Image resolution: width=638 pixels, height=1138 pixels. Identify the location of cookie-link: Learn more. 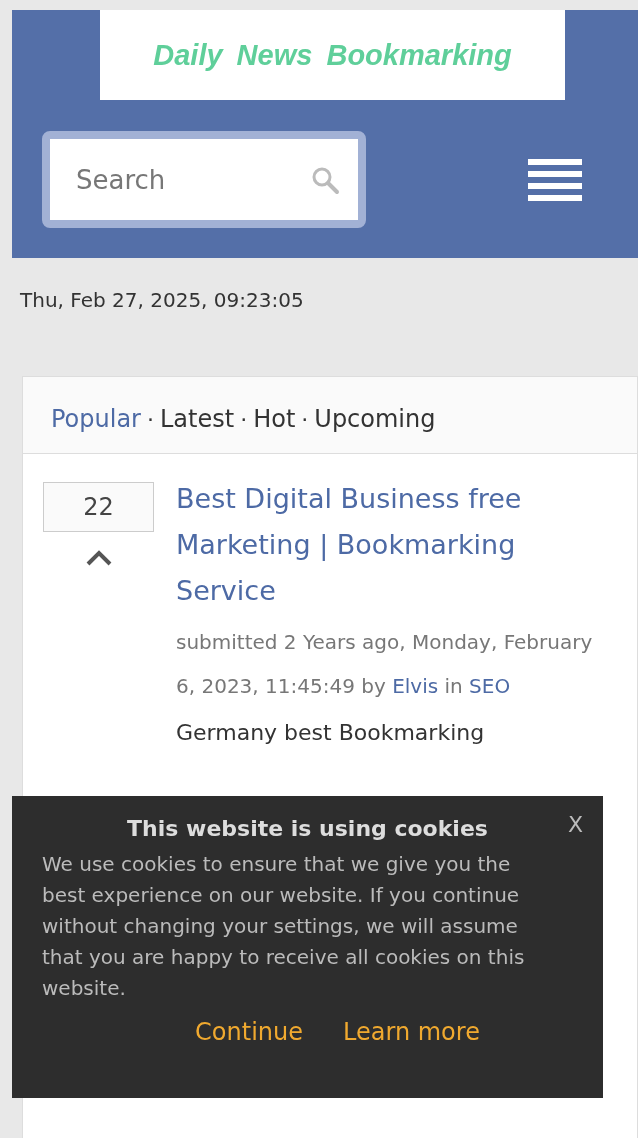
(411, 1032).